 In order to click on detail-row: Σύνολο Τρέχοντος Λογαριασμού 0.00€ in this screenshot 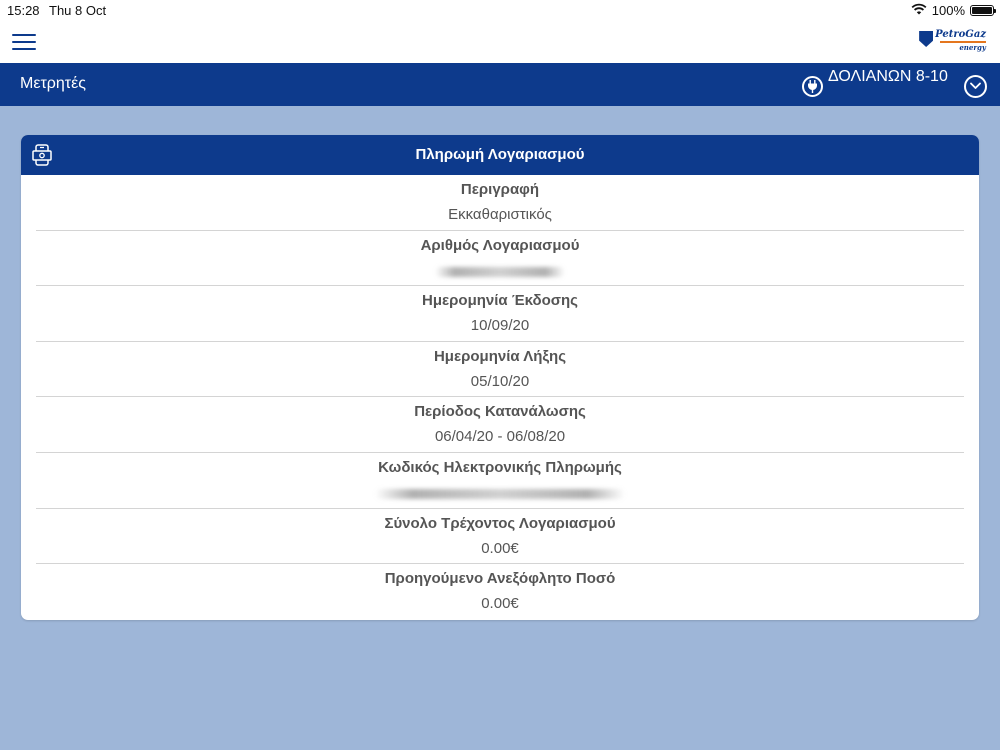, I will do `click(500, 537)`.